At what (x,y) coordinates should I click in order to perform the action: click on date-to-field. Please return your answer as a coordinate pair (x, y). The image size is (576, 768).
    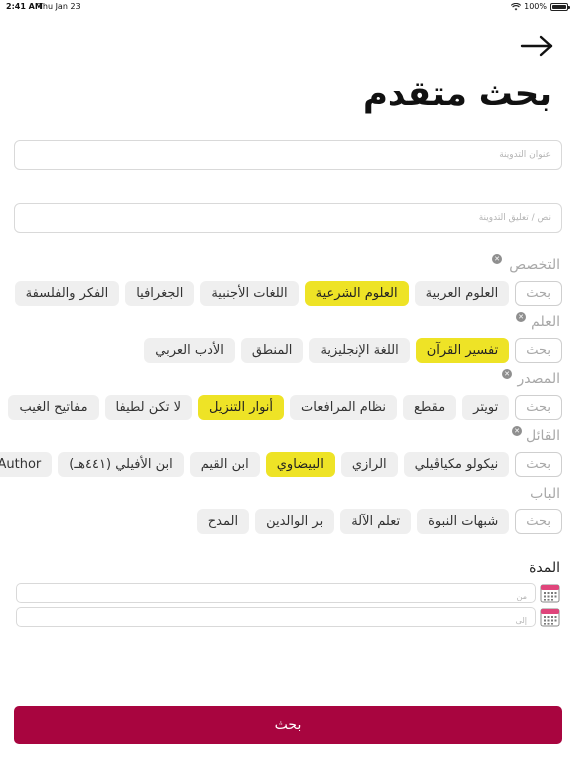
    Looking at the image, I should click on (276, 618).